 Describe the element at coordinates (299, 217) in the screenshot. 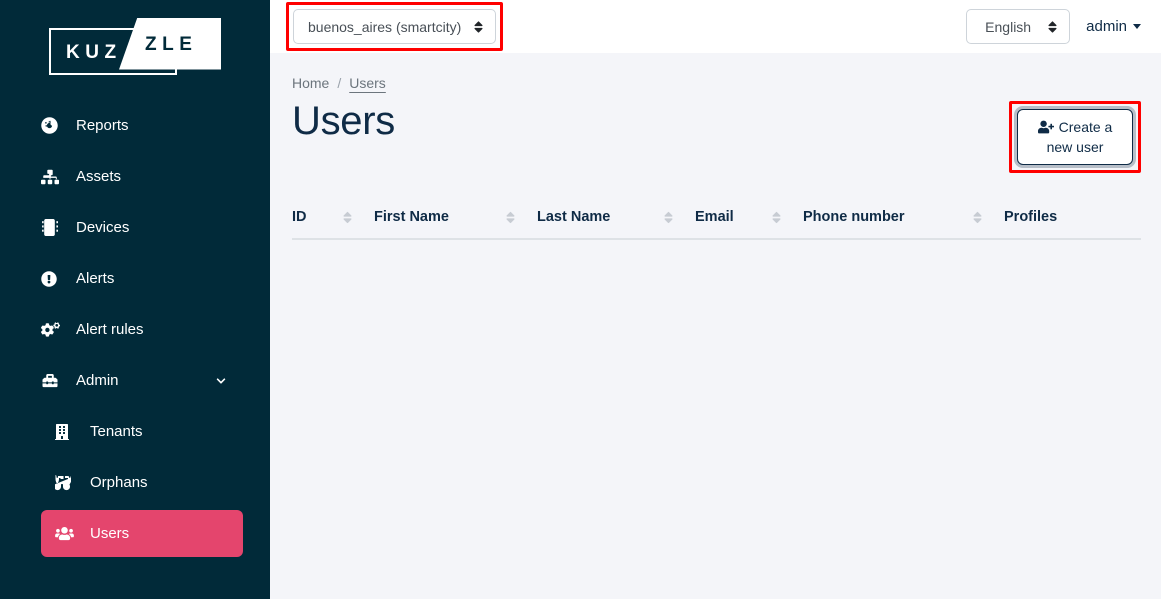

I see `column-label: ID` at that location.